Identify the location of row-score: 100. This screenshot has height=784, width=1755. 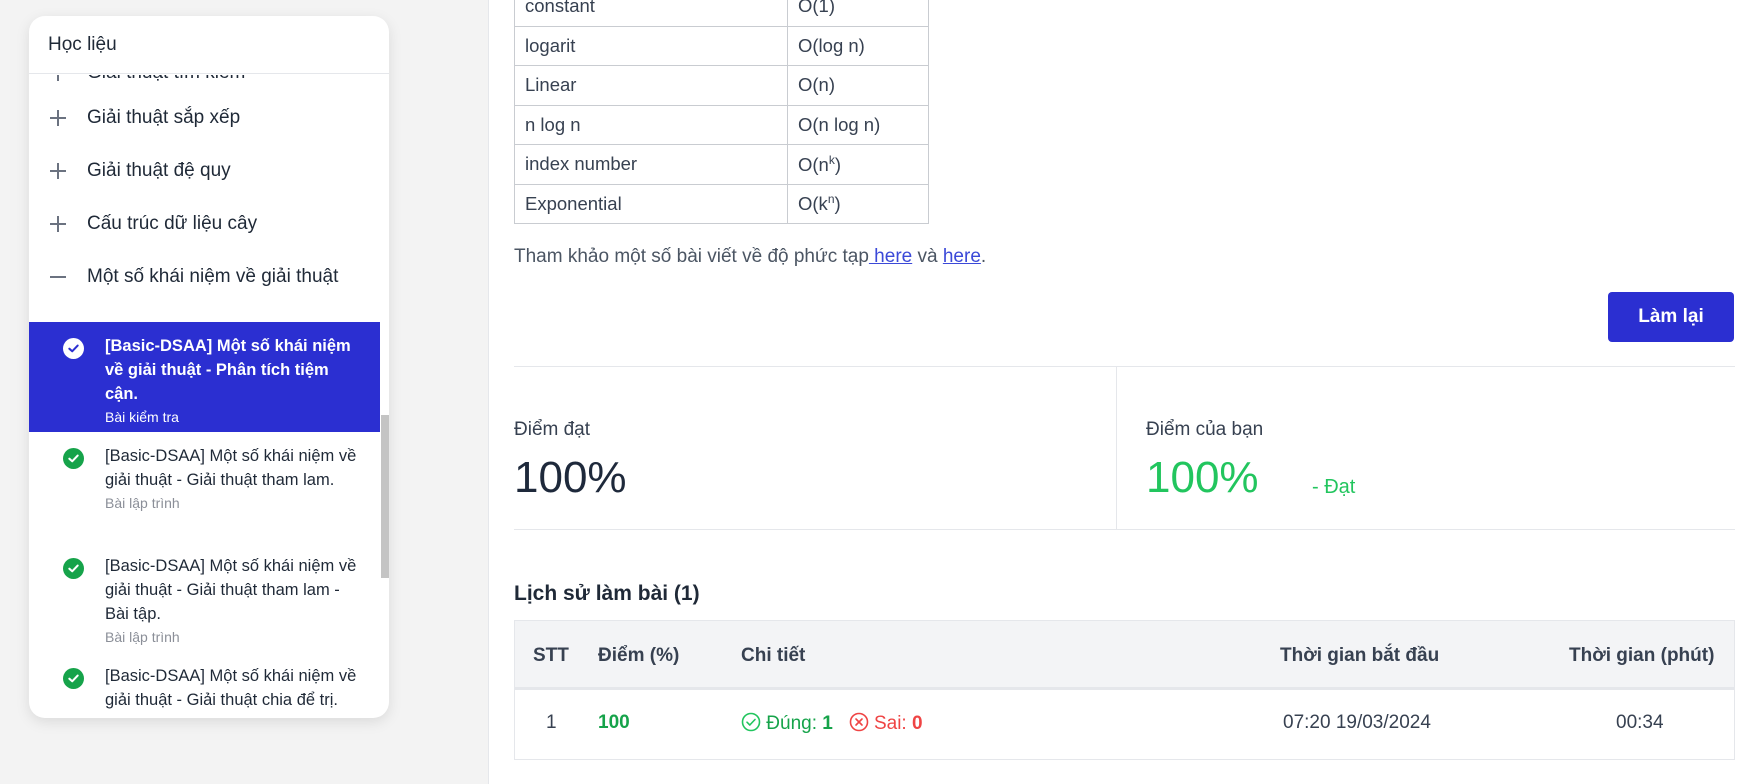
(614, 722).